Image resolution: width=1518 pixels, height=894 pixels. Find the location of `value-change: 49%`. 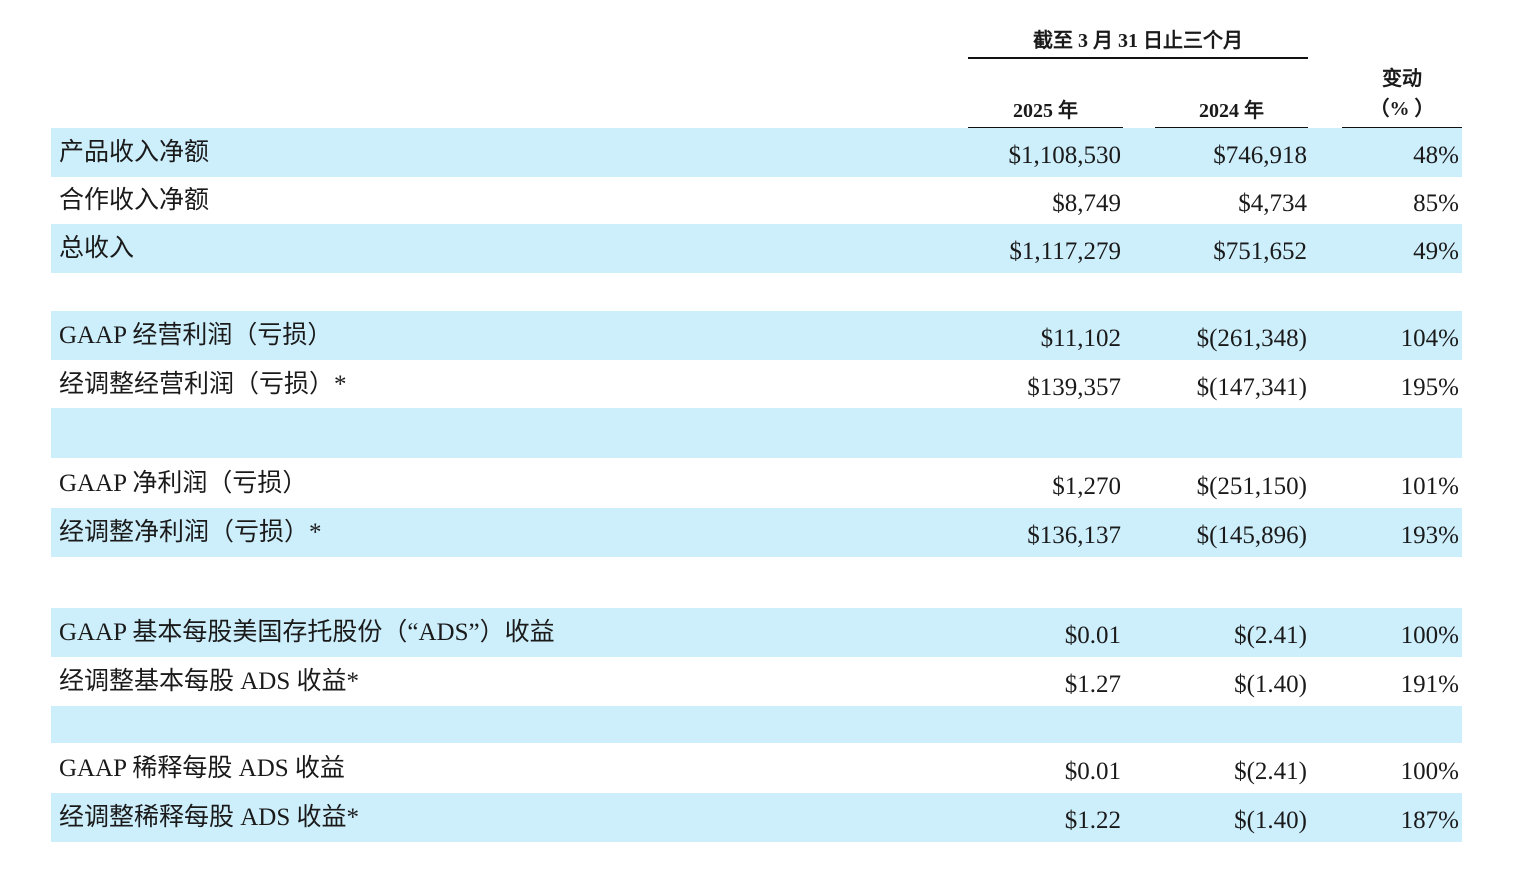

value-change: 49% is located at coordinates (1436, 251).